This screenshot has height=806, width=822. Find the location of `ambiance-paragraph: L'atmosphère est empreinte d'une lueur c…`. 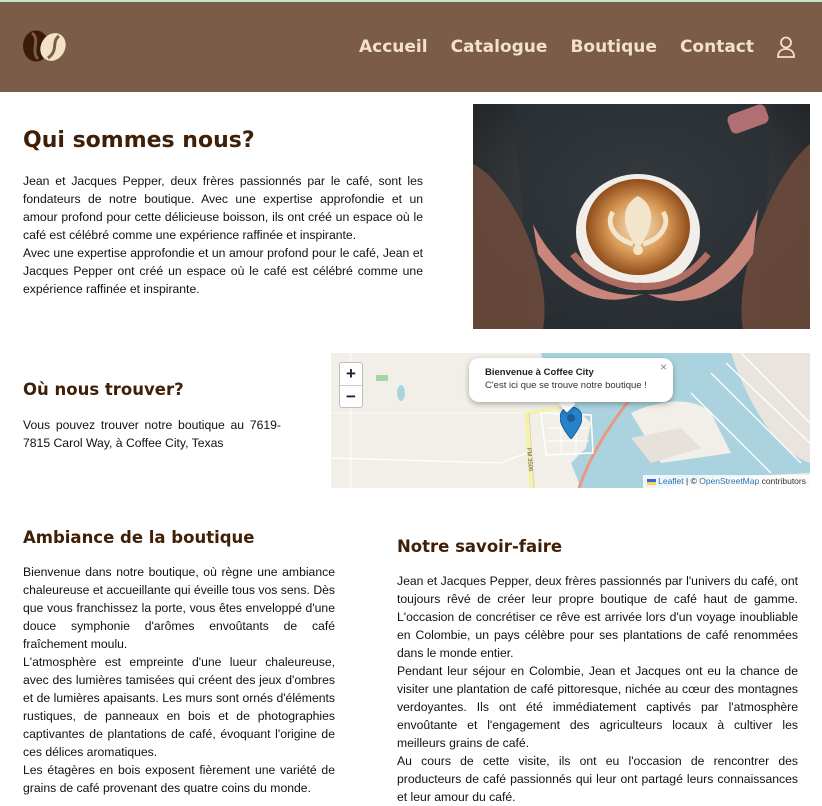

ambiance-paragraph: L'atmosphère est empreinte d'une lueur c… is located at coordinates (179, 707).